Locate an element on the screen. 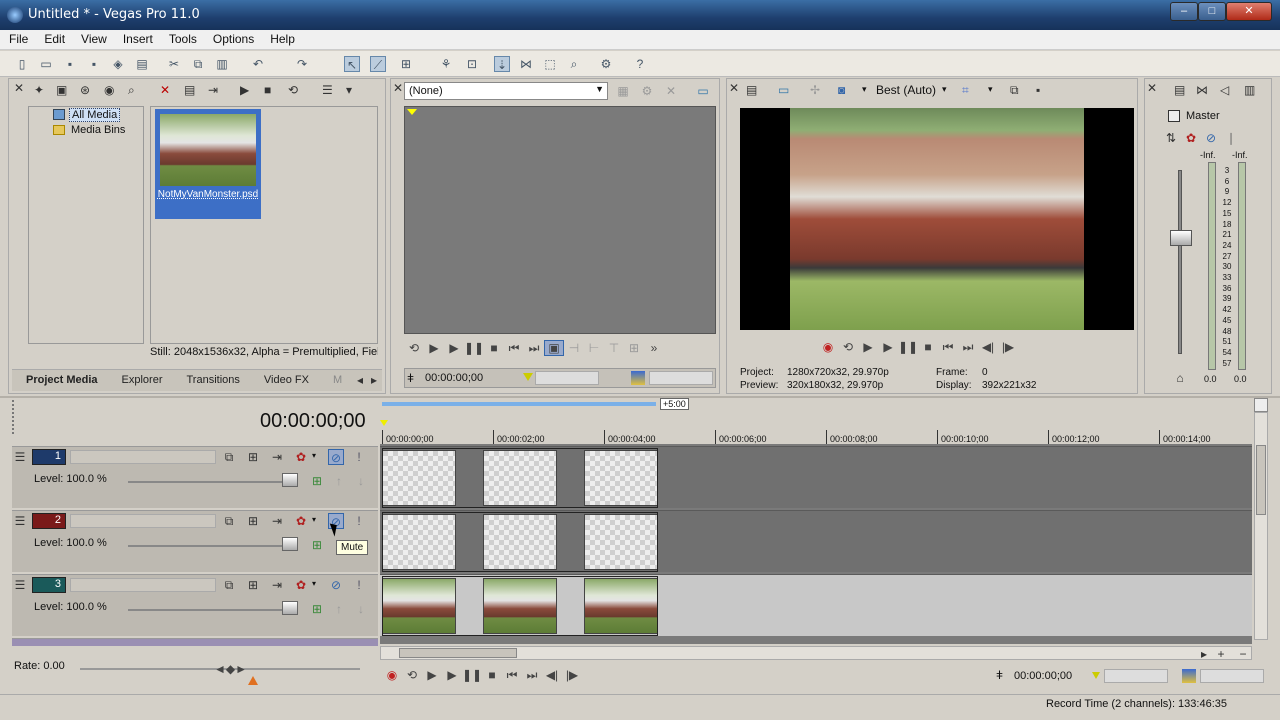 The width and height of the screenshot is (1280, 720). preview-go-to-end-icon: ⏭ is located at coordinates (968, 347).